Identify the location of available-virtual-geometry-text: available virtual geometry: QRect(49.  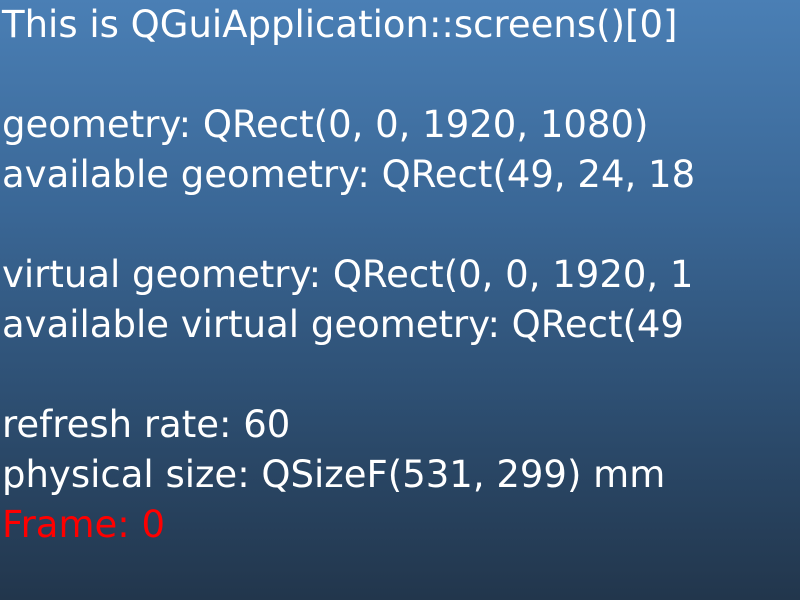
(343, 324).